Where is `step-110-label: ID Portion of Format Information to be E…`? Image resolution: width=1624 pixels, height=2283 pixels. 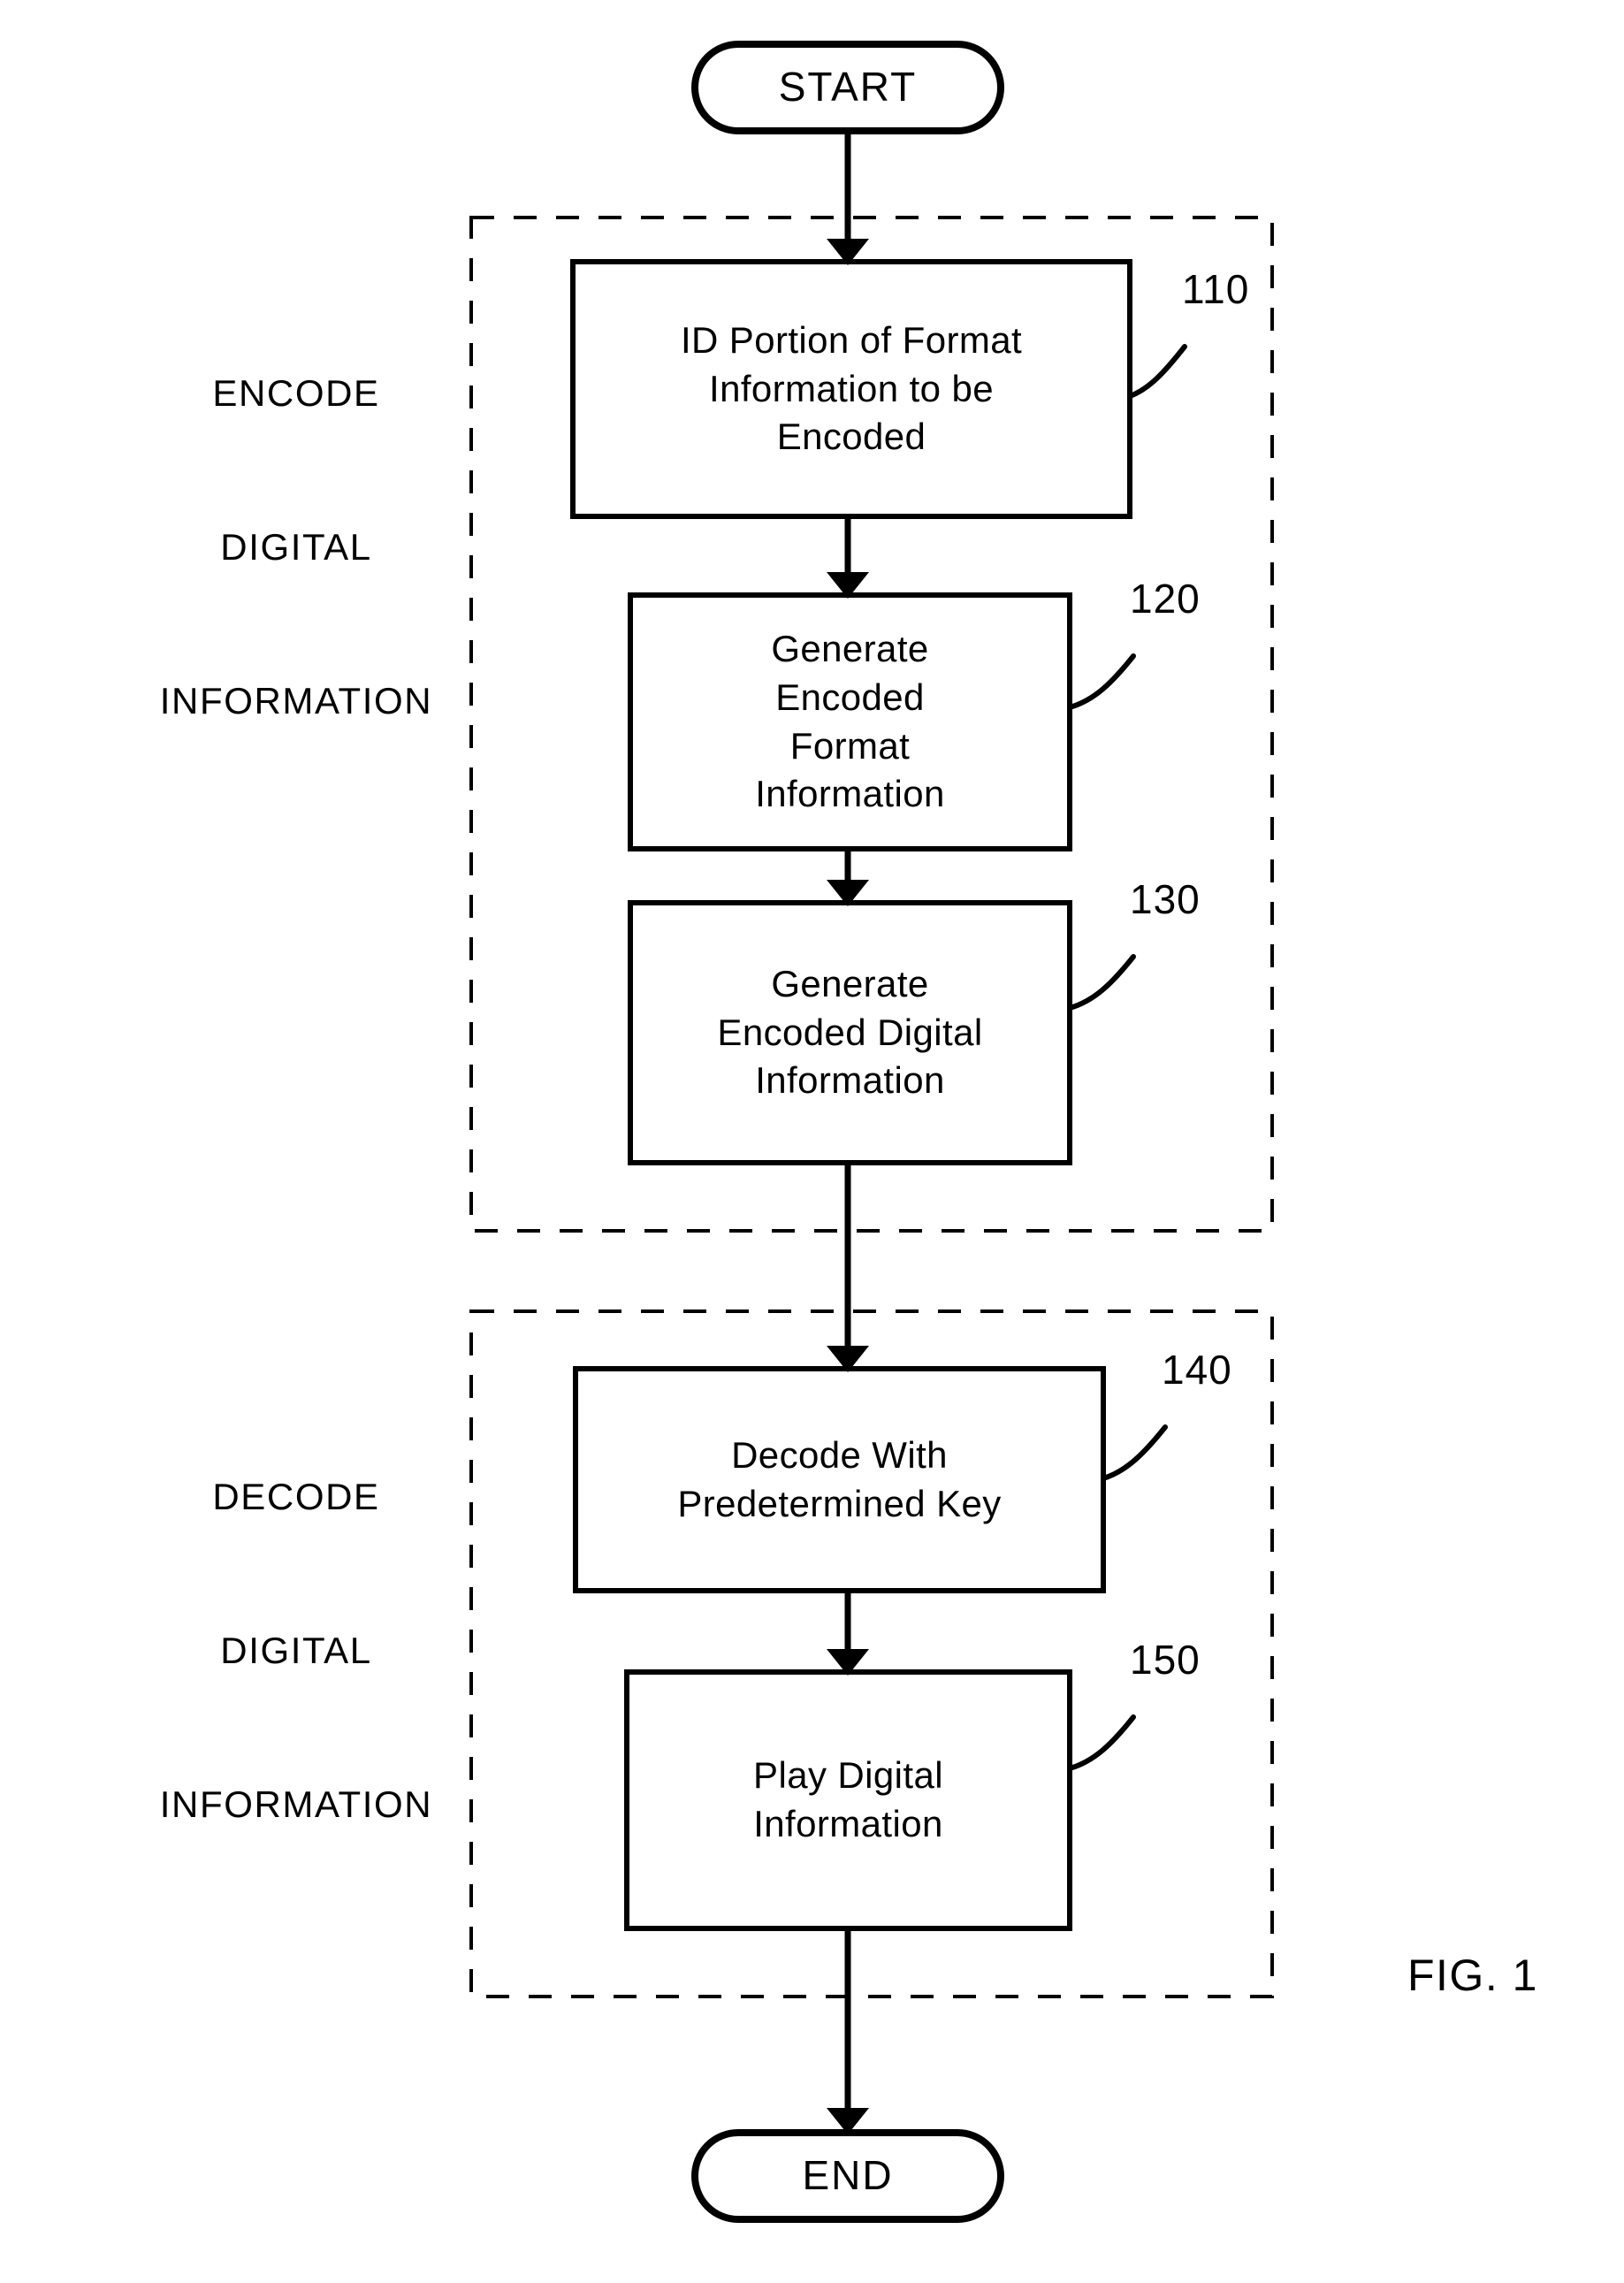
step-110-label: ID Portion of Format Information to be E… is located at coordinates (851, 389).